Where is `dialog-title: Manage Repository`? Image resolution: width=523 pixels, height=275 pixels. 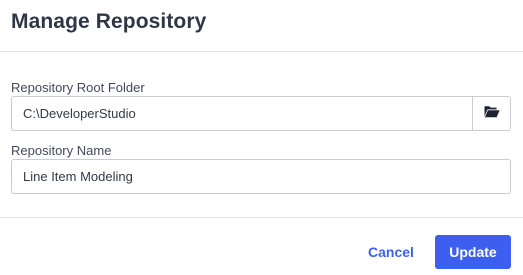
dialog-title: Manage Repository is located at coordinates (109, 21).